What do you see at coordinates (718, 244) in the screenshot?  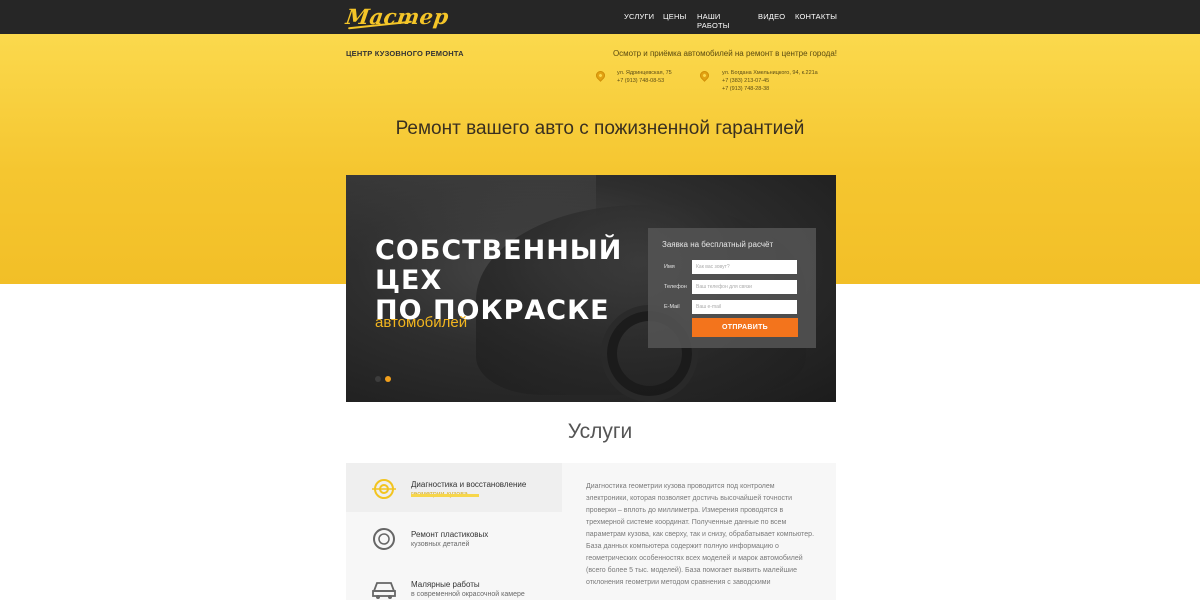 I see `form-title: Заявка на бесплатный расчёт` at bounding box center [718, 244].